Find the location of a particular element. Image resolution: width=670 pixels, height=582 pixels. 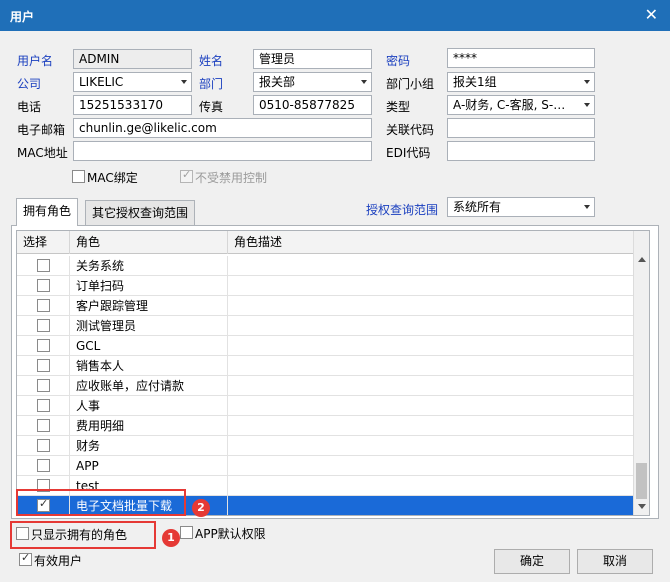

company-label: 公司 is located at coordinates (29, 84).